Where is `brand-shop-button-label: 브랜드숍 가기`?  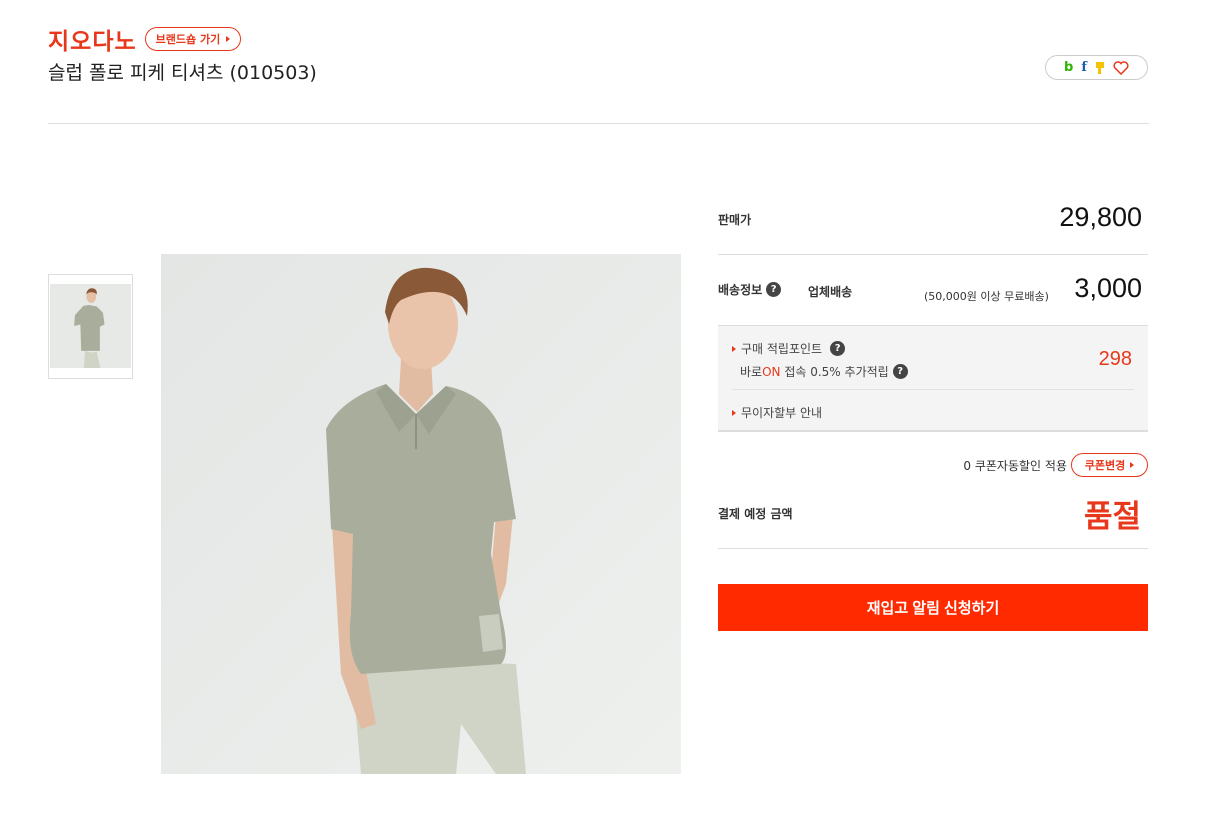
brand-shop-button-label: 브랜드숍 가기 is located at coordinates (188, 39).